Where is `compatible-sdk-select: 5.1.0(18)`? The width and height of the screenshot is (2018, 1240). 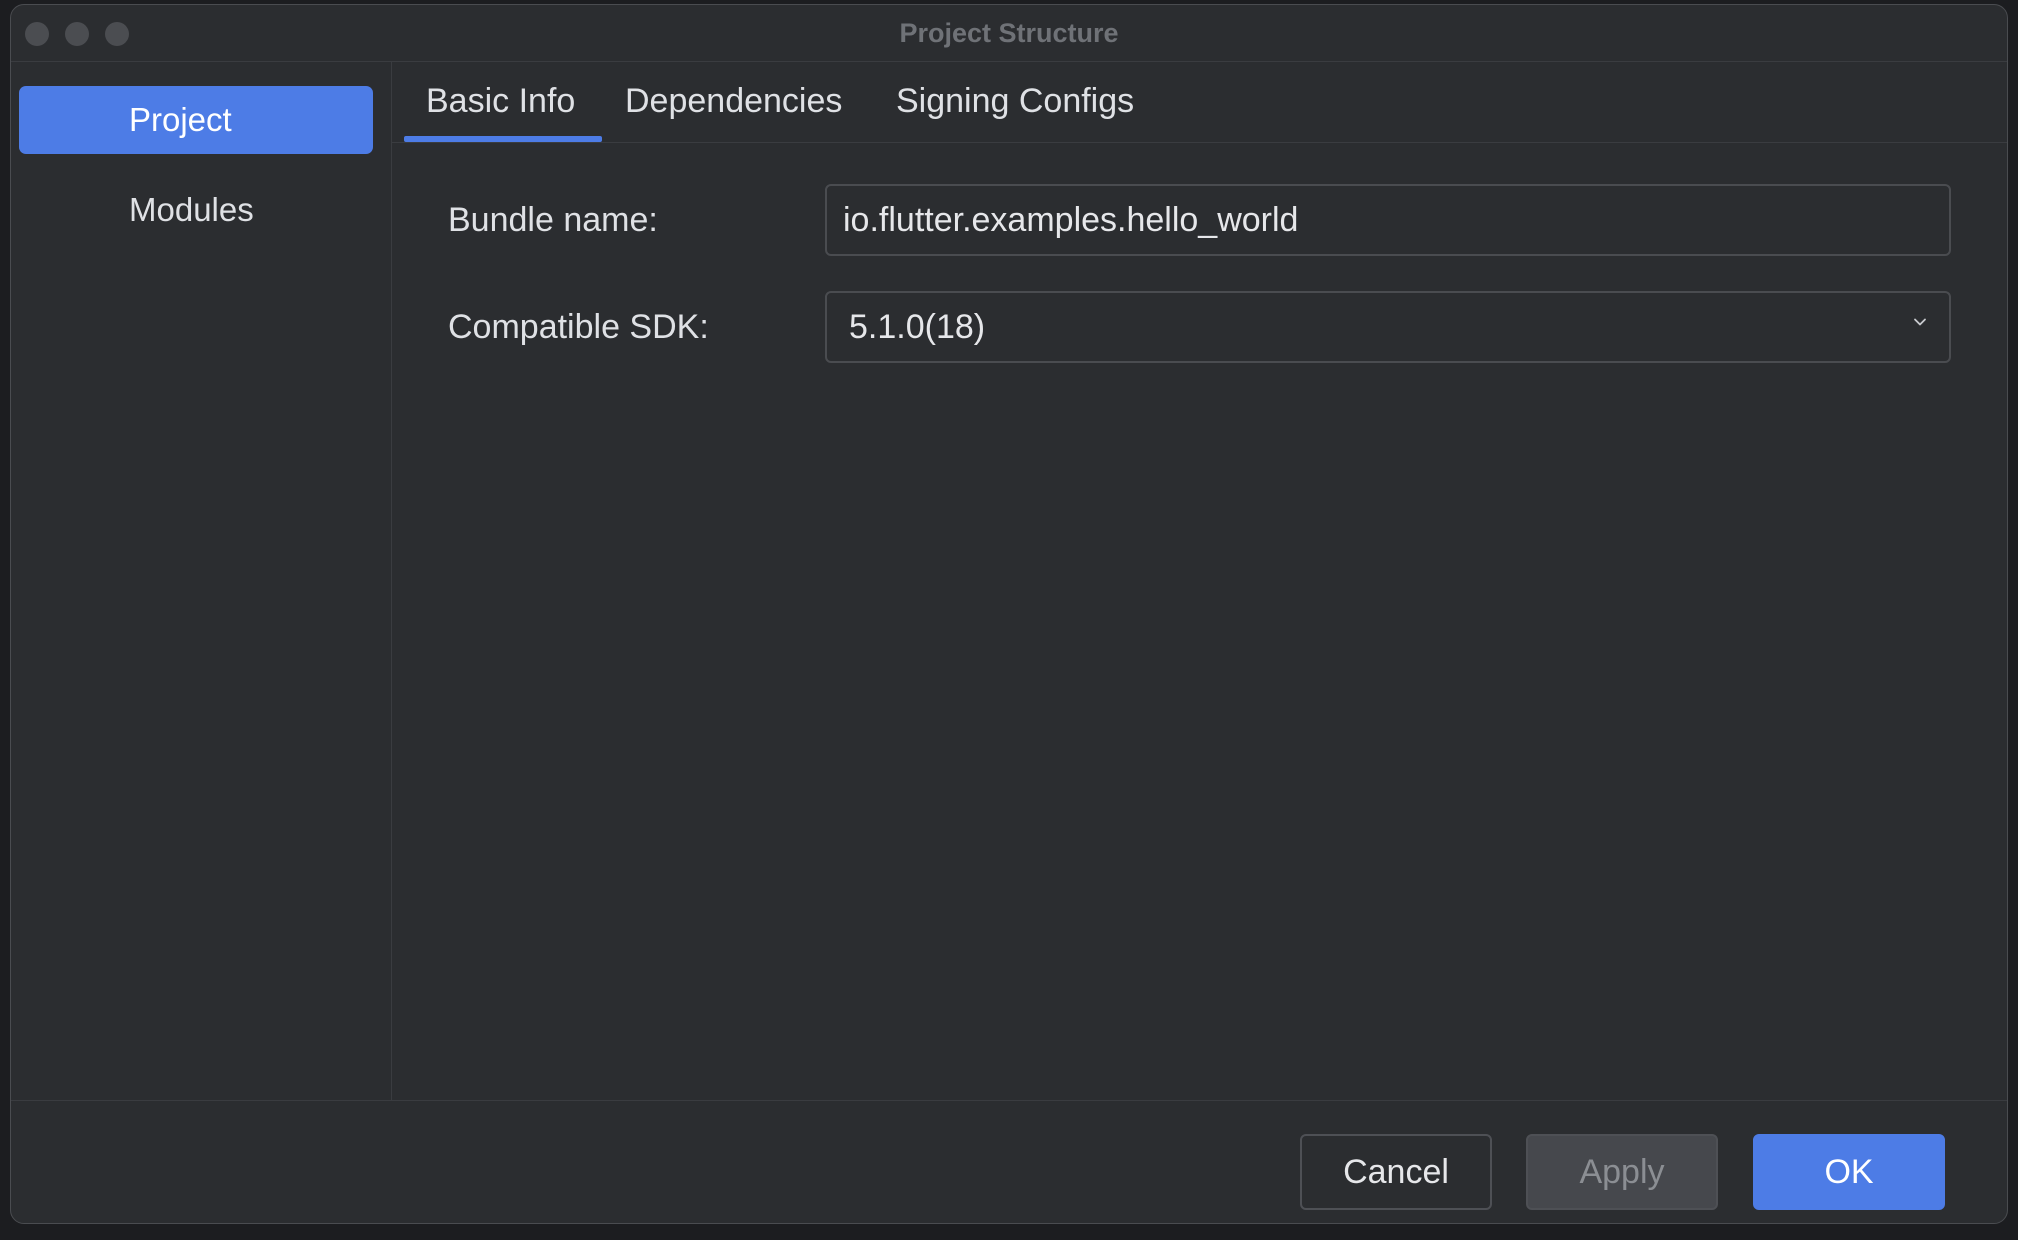 compatible-sdk-select: 5.1.0(18) is located at coordinates (1388, 327).